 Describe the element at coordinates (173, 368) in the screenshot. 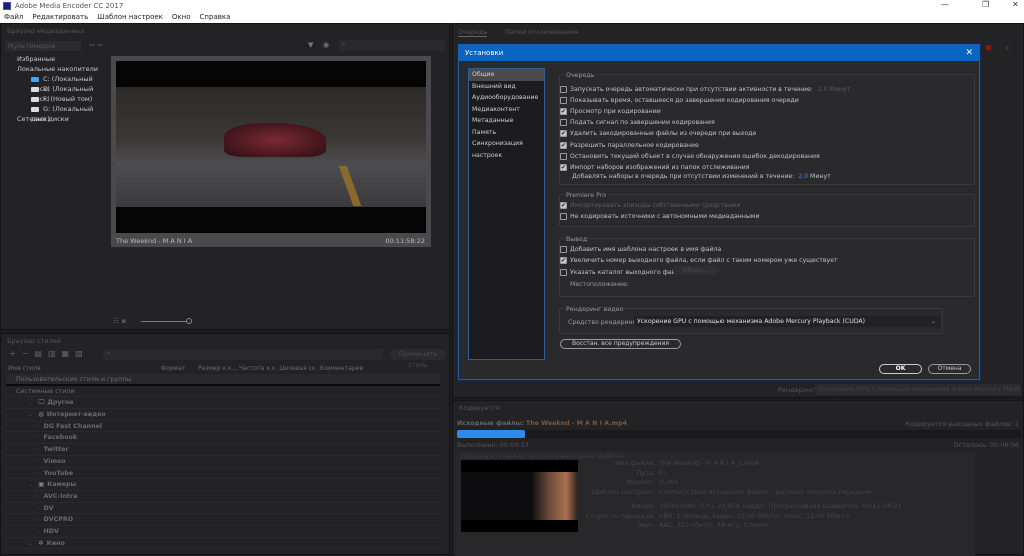

I see `column-format: Формат` at that location.